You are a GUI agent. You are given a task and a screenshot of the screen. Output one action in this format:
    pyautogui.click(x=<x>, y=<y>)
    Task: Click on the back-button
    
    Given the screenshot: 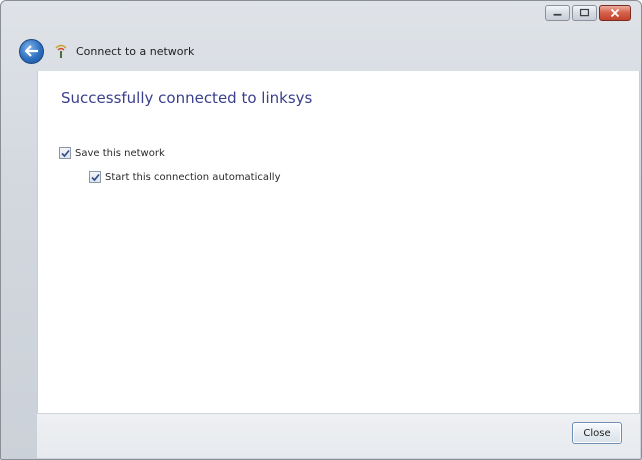 What is the action you would take?
    pyautogui.click(x=31, y=51)
    